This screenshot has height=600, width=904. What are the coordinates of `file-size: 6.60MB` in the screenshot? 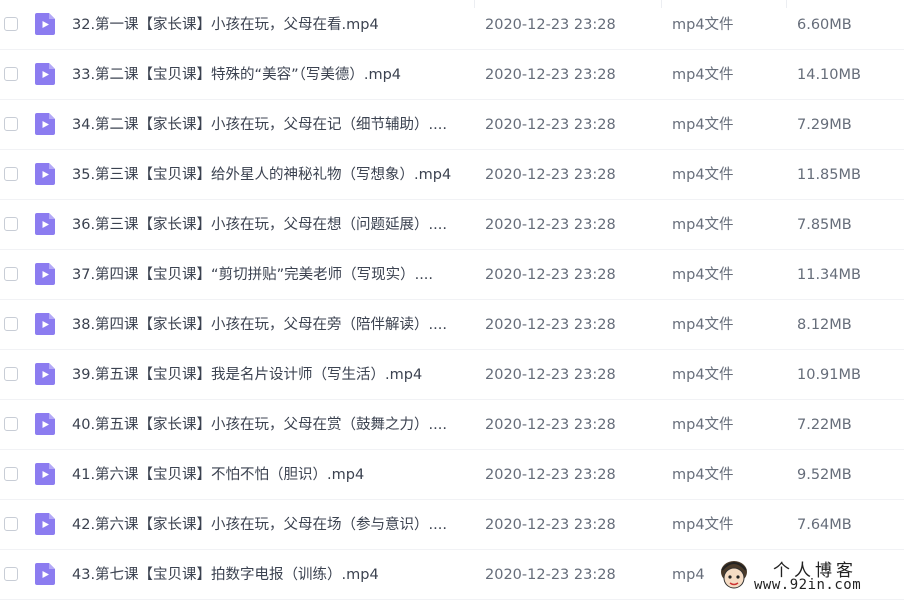 It's located at (824, 25).